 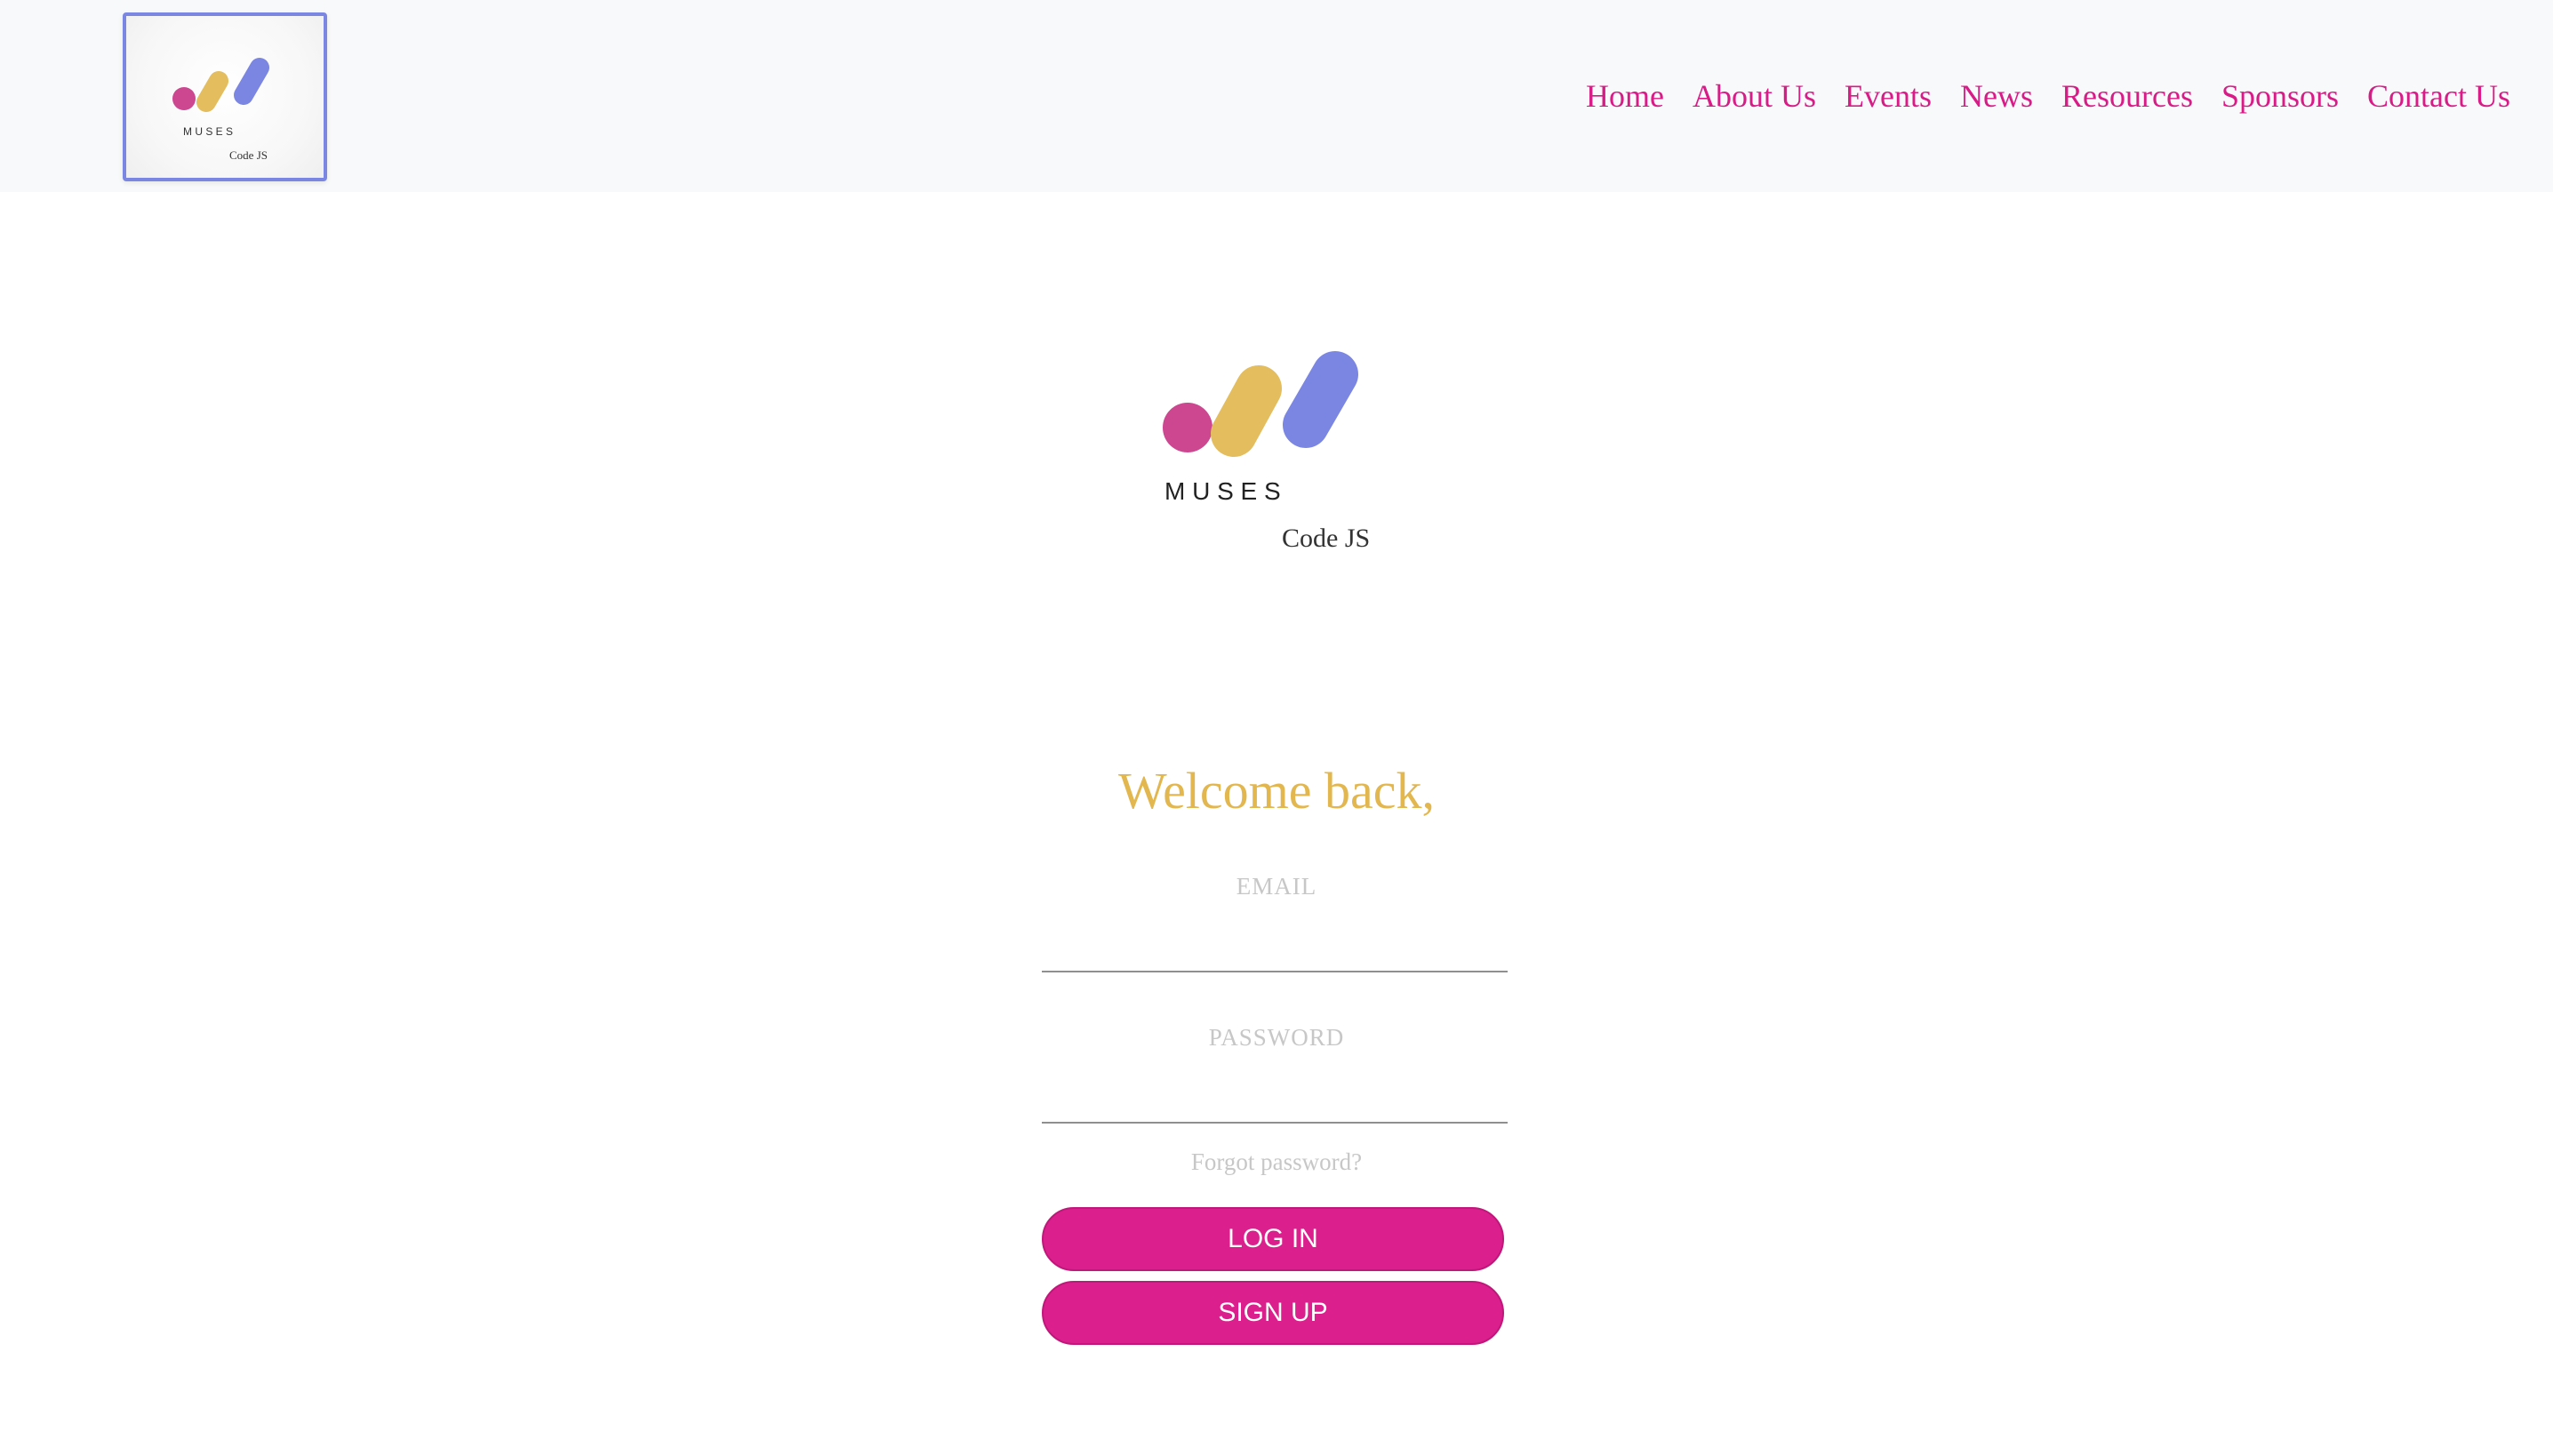 I want to click on signup-button: SIGN UP, so click(x=1273, y=1313).